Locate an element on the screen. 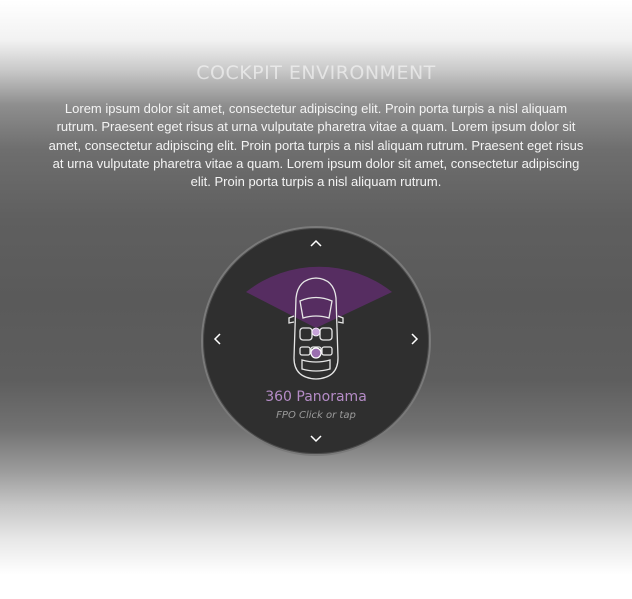  front-camera-marker is located at coordinates (316, 332).